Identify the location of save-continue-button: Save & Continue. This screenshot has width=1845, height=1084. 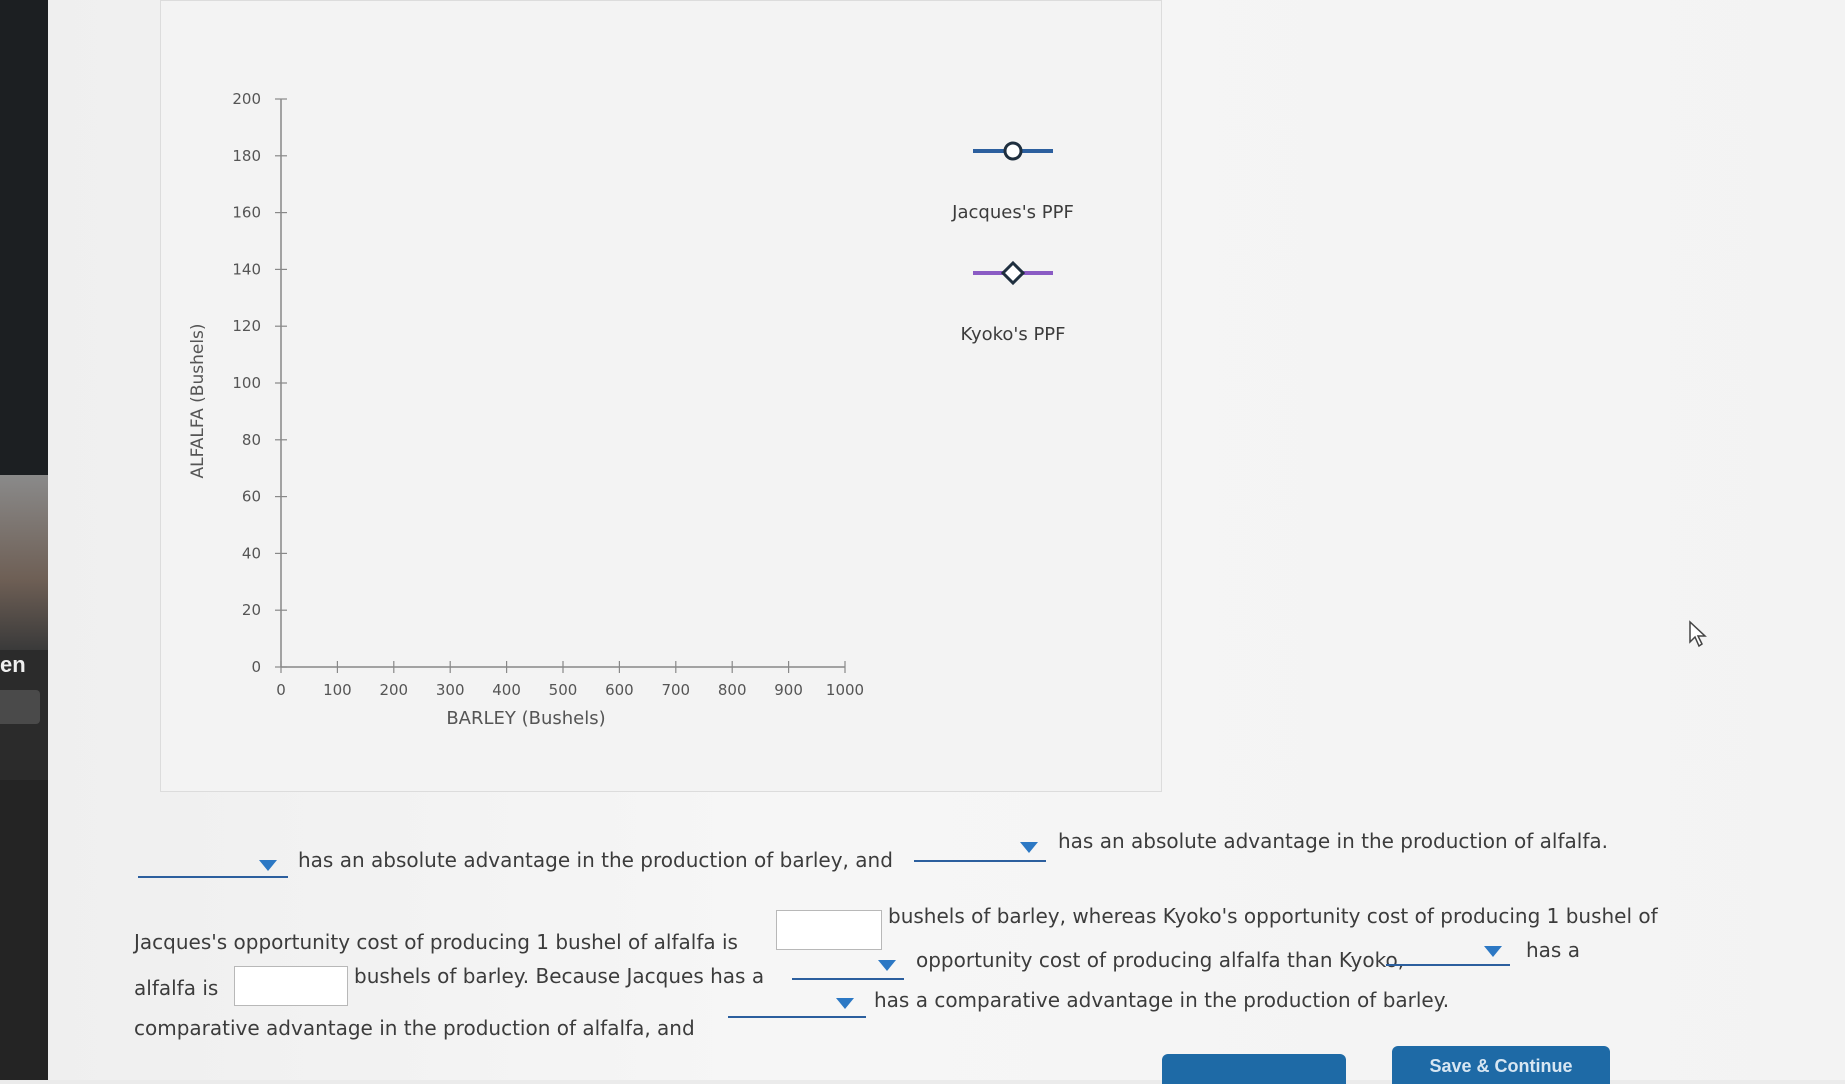
(1501, 1065).